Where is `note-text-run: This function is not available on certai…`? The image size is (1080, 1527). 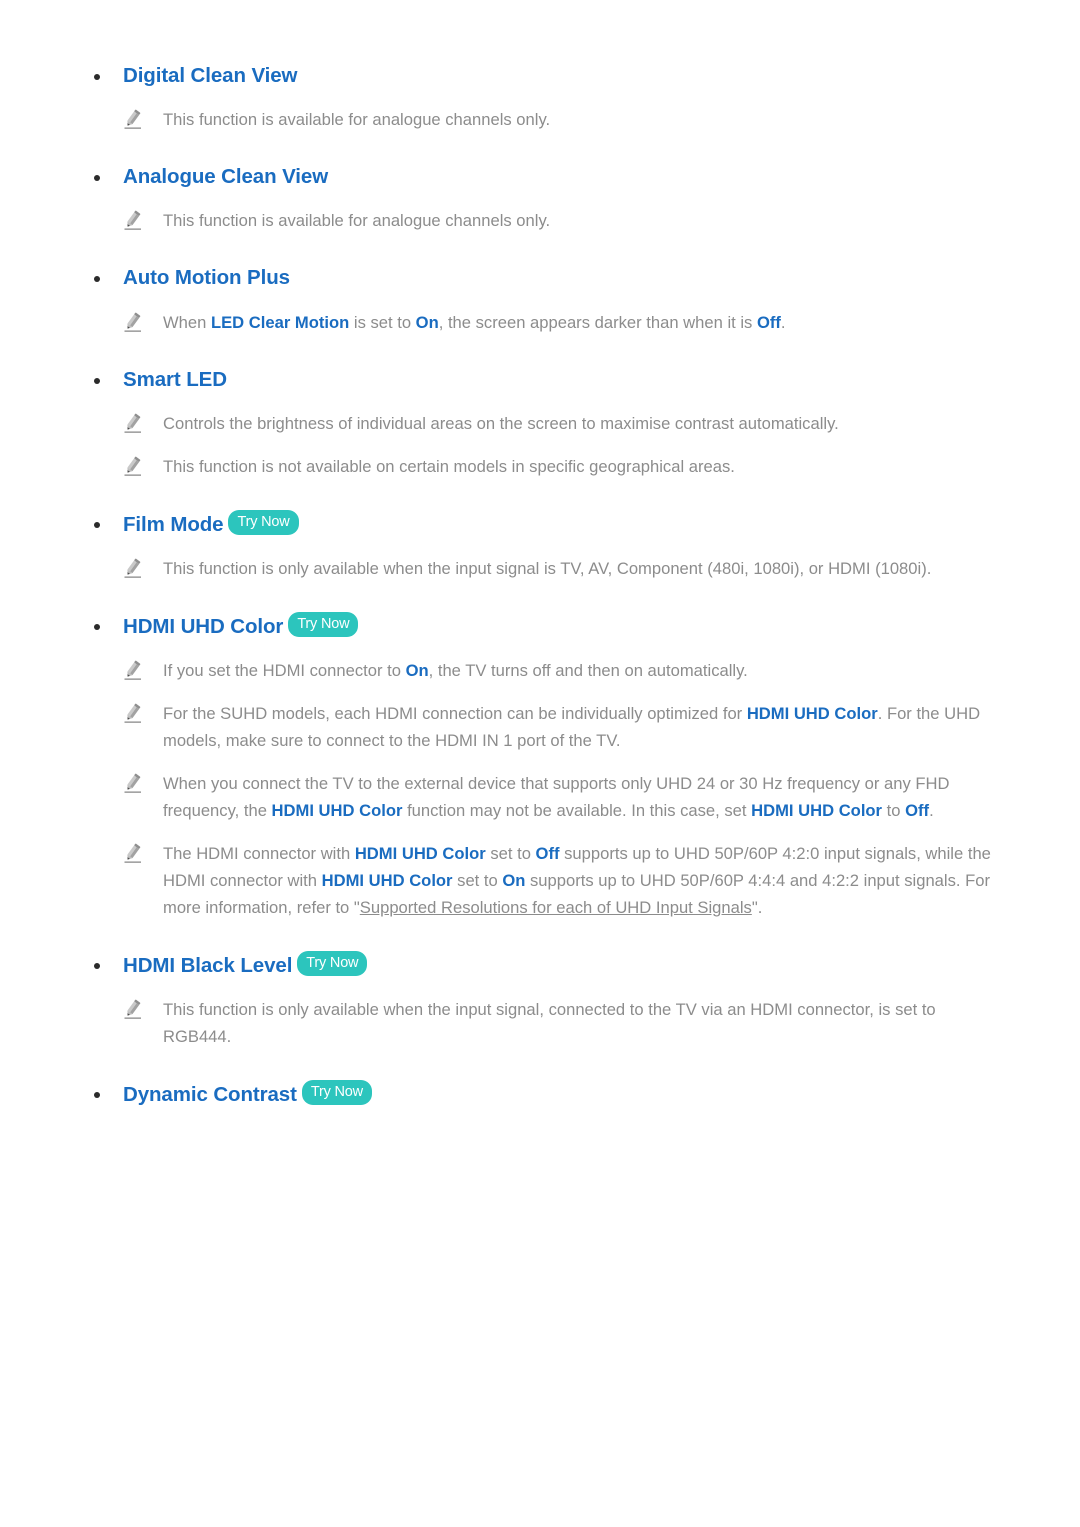 note-text-run: This function is not available on certai… is located at coordinates (449, 466).